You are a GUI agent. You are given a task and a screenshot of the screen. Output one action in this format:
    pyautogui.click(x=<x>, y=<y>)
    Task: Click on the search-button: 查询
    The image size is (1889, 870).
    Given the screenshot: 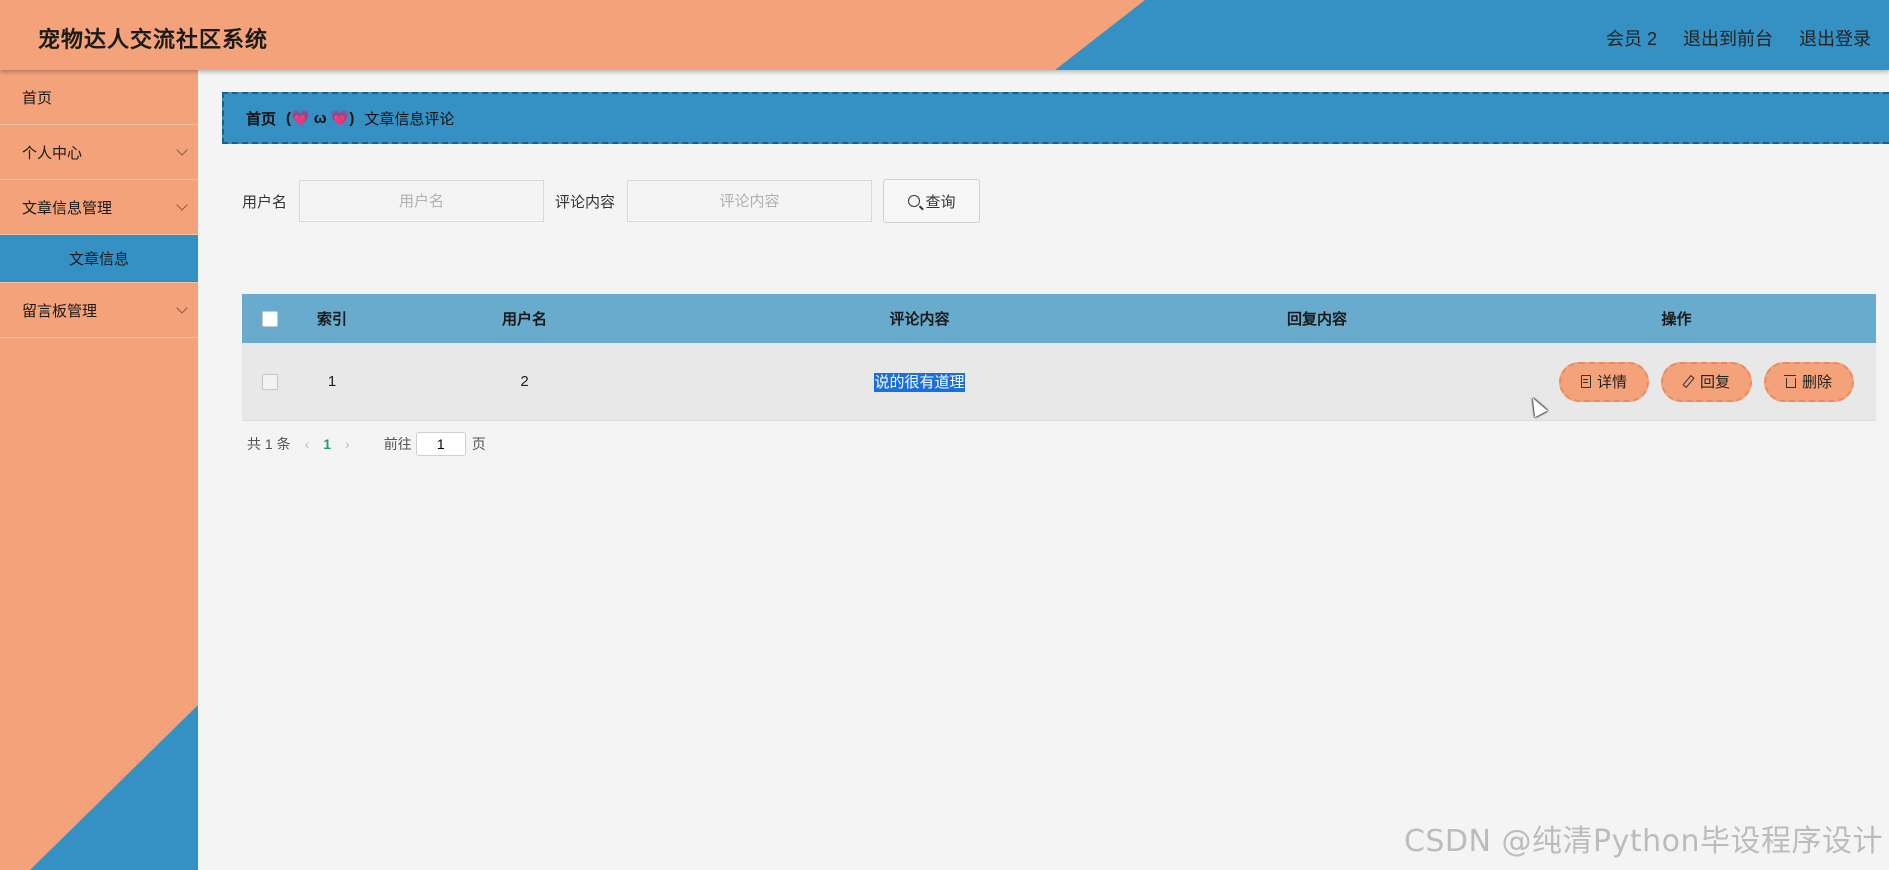 What is the action you would take?
    pyautogui.click(x=932, y=201)
    